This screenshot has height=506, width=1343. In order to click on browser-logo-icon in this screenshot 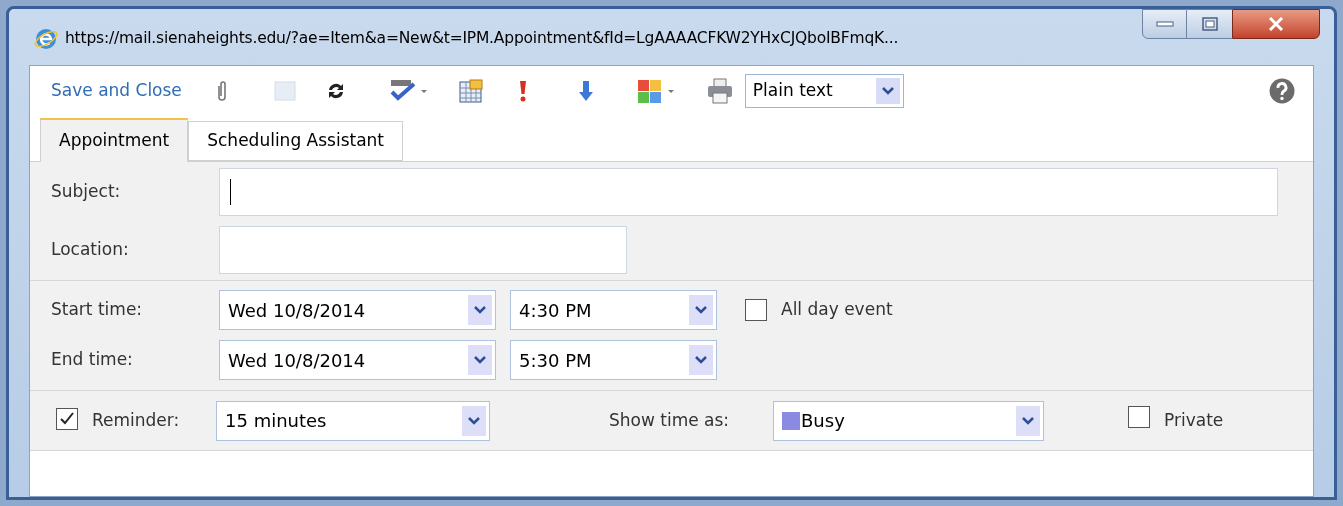, I will do `click(46, 39)`.